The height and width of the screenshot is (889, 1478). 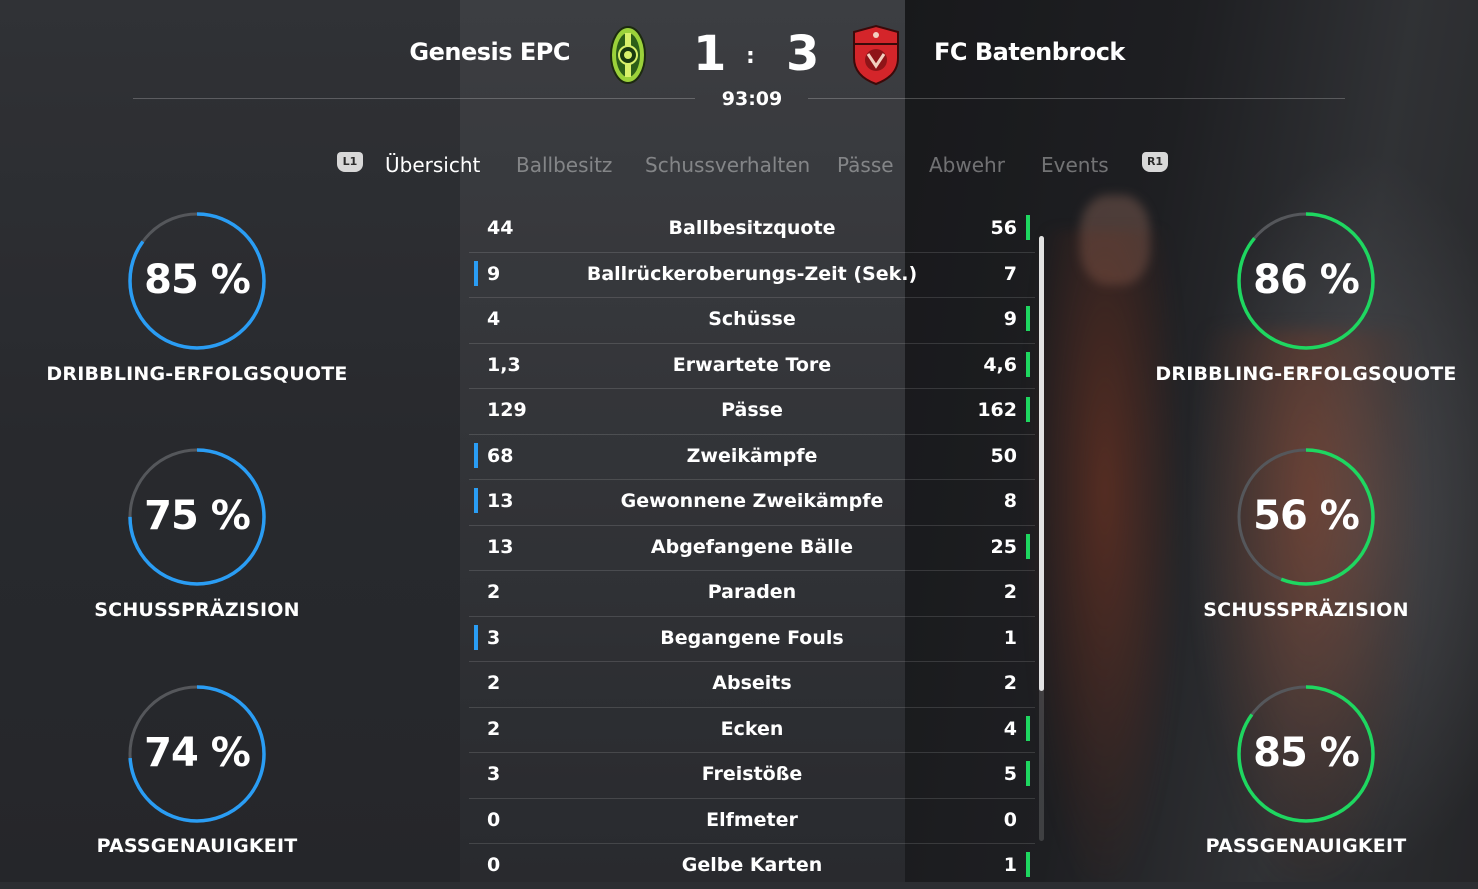 I want to click on away-score: 3, so click(x=803, y=54).